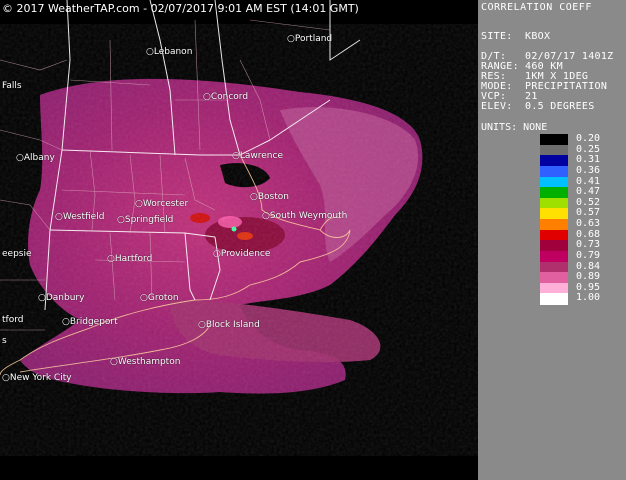 The height and width of the screenshot is (480, 626). Describe the element at coordinates (588, 255) in the screenshot. I see `scale-tick-label: 0.79` at that location.